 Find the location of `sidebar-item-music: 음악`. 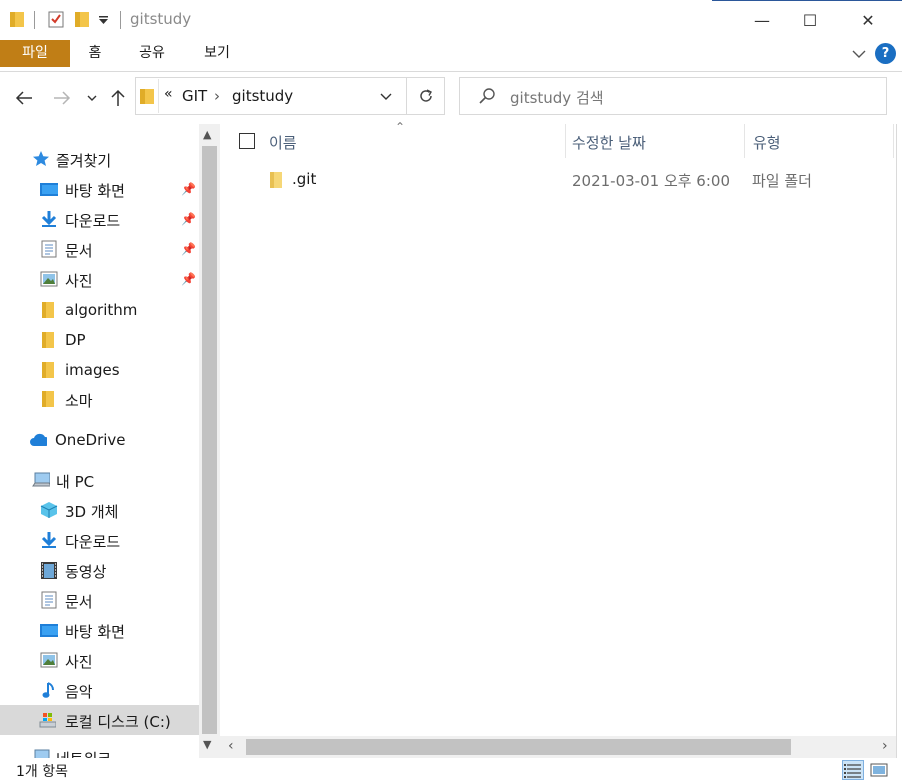

sidebar-item-music: 음악 is located at coordinates (99, 690).